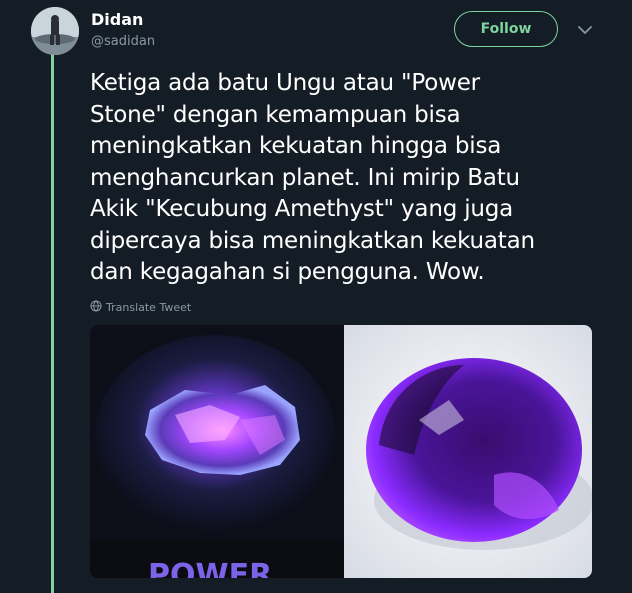 The image size is (632, 593). Describe the element at coordinates (55, 31) in the screenshot. I see `avatar` at that location.